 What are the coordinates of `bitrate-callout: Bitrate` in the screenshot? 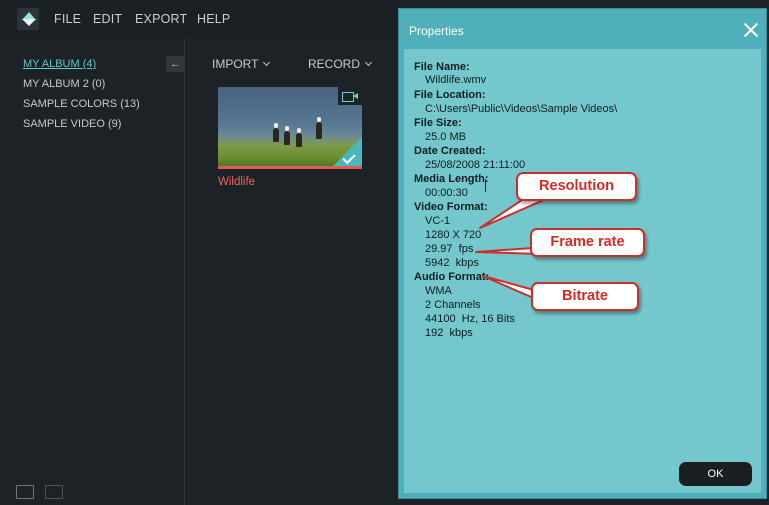 It's located at (585, 296).